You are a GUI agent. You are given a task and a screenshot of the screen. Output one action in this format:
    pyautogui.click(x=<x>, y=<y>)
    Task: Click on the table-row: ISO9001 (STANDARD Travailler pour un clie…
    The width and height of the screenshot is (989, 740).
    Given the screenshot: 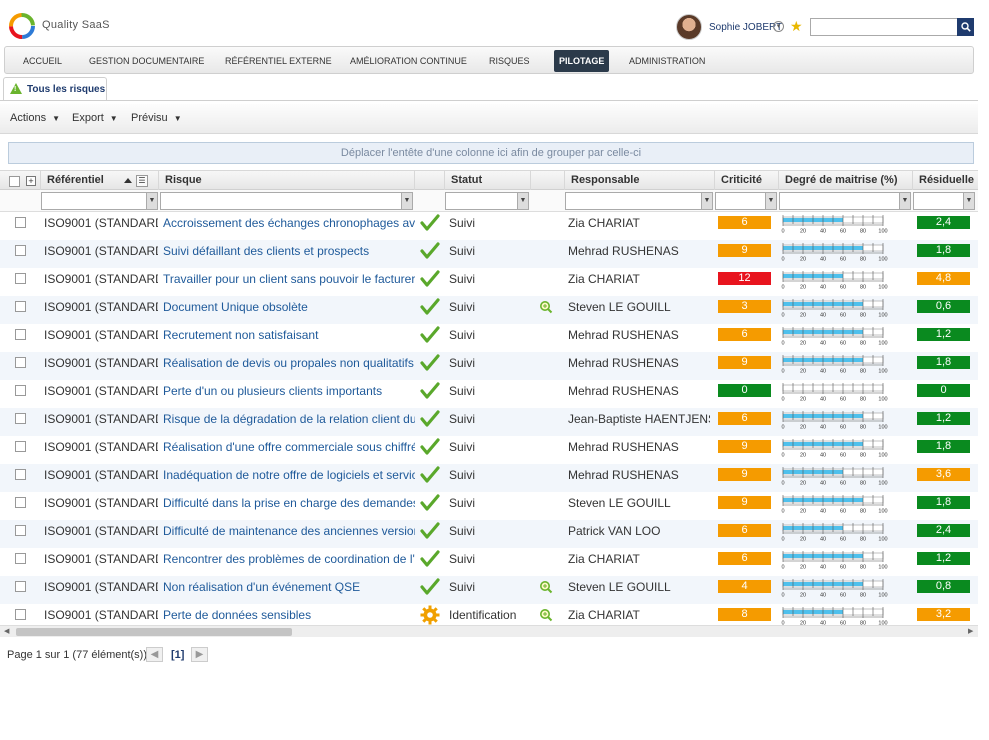 What is the action you would take?
    pyautogui.click(x=489, y=282)
    